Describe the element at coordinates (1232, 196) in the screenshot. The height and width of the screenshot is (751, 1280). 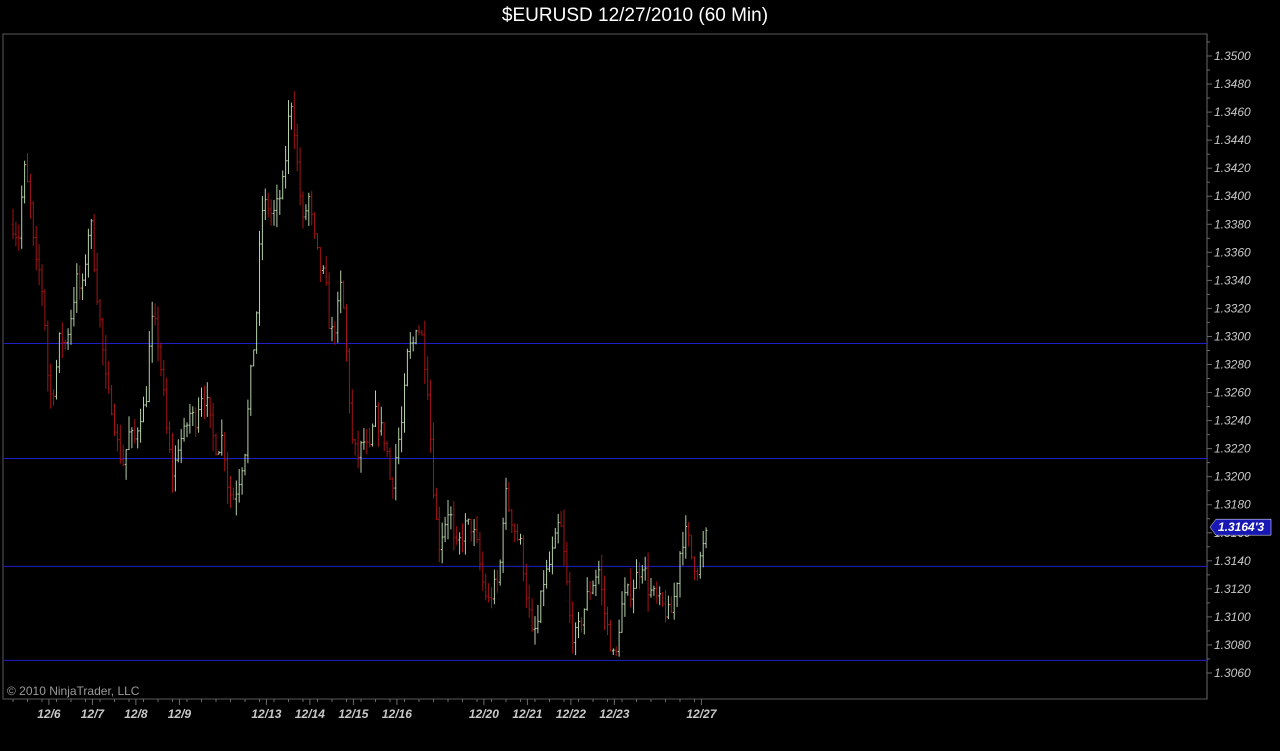
I see `y-tick-label-17: 1.3400` at that location.